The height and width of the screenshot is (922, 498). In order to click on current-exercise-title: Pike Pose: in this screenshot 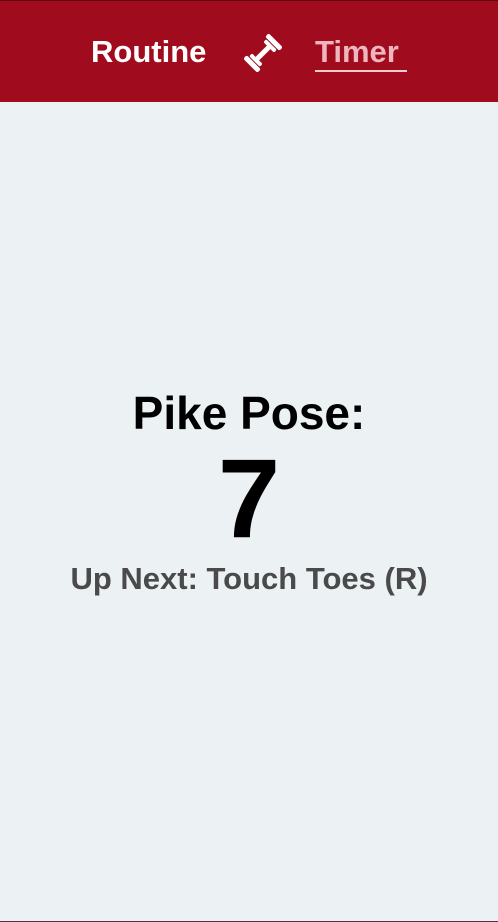, I will do `click(249, 413)`.